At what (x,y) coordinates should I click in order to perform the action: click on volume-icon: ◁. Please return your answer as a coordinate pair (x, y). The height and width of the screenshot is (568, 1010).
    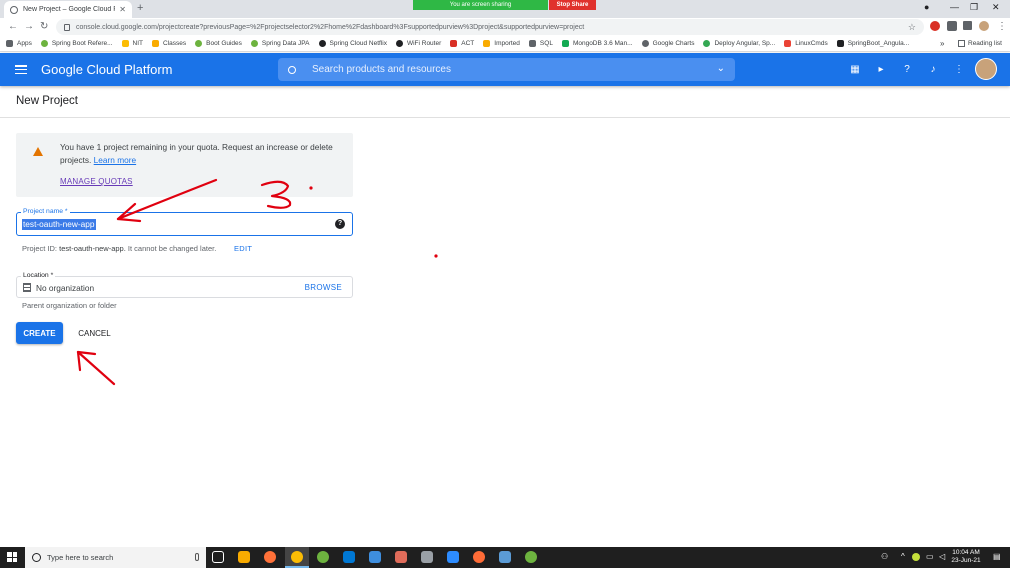
    Looking at the image, I should click on (942, 556).